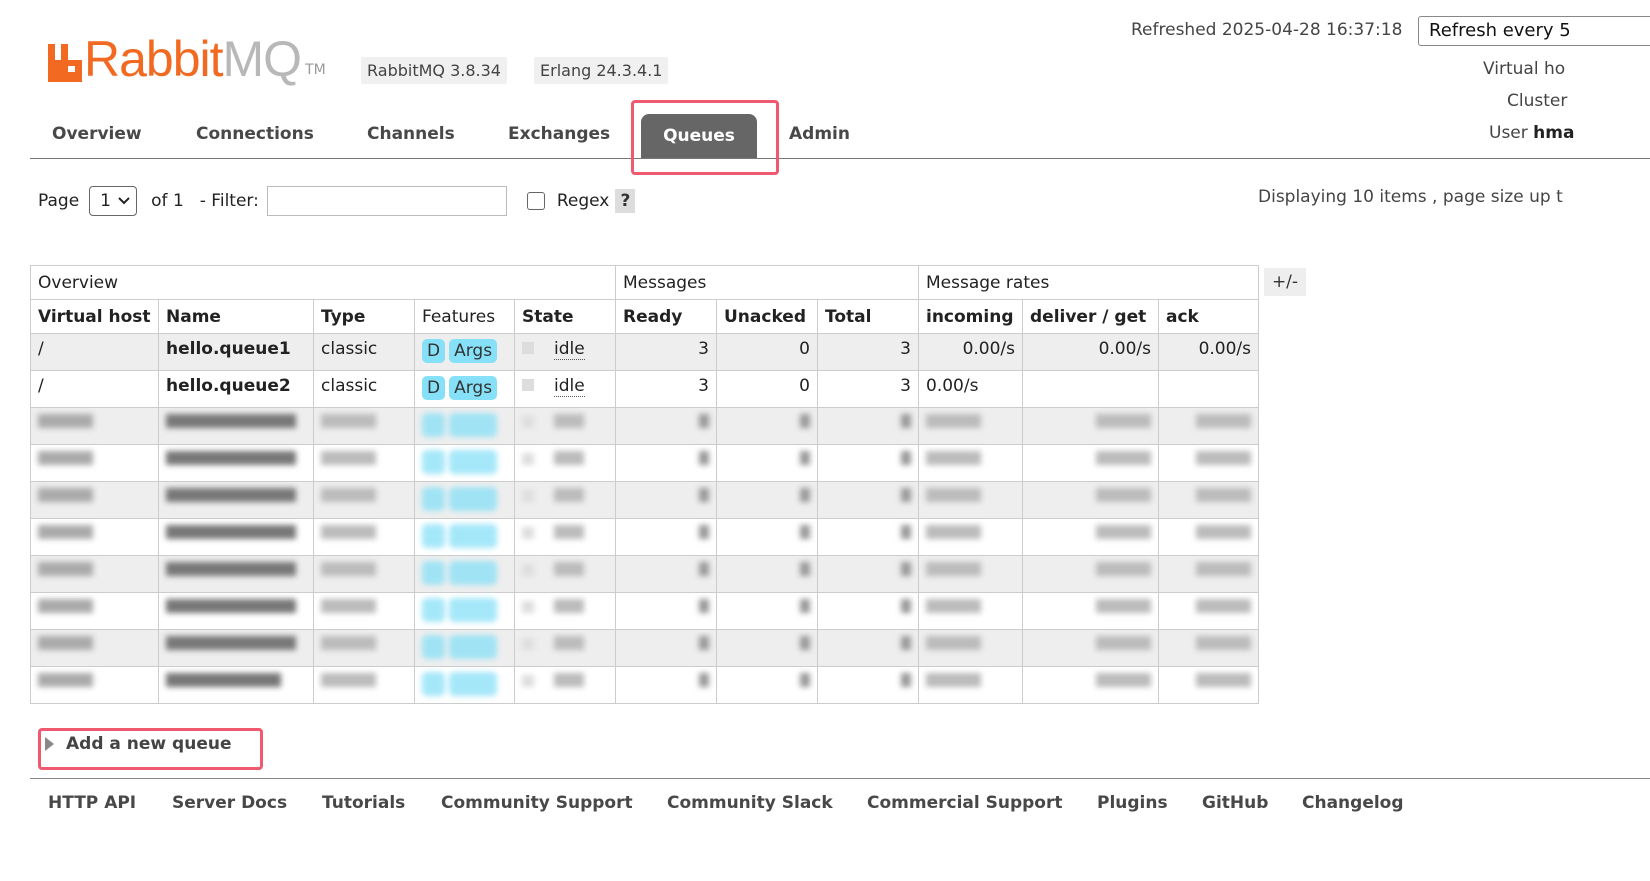  I want to click on col-incoming: incoming, so click(970, 316).